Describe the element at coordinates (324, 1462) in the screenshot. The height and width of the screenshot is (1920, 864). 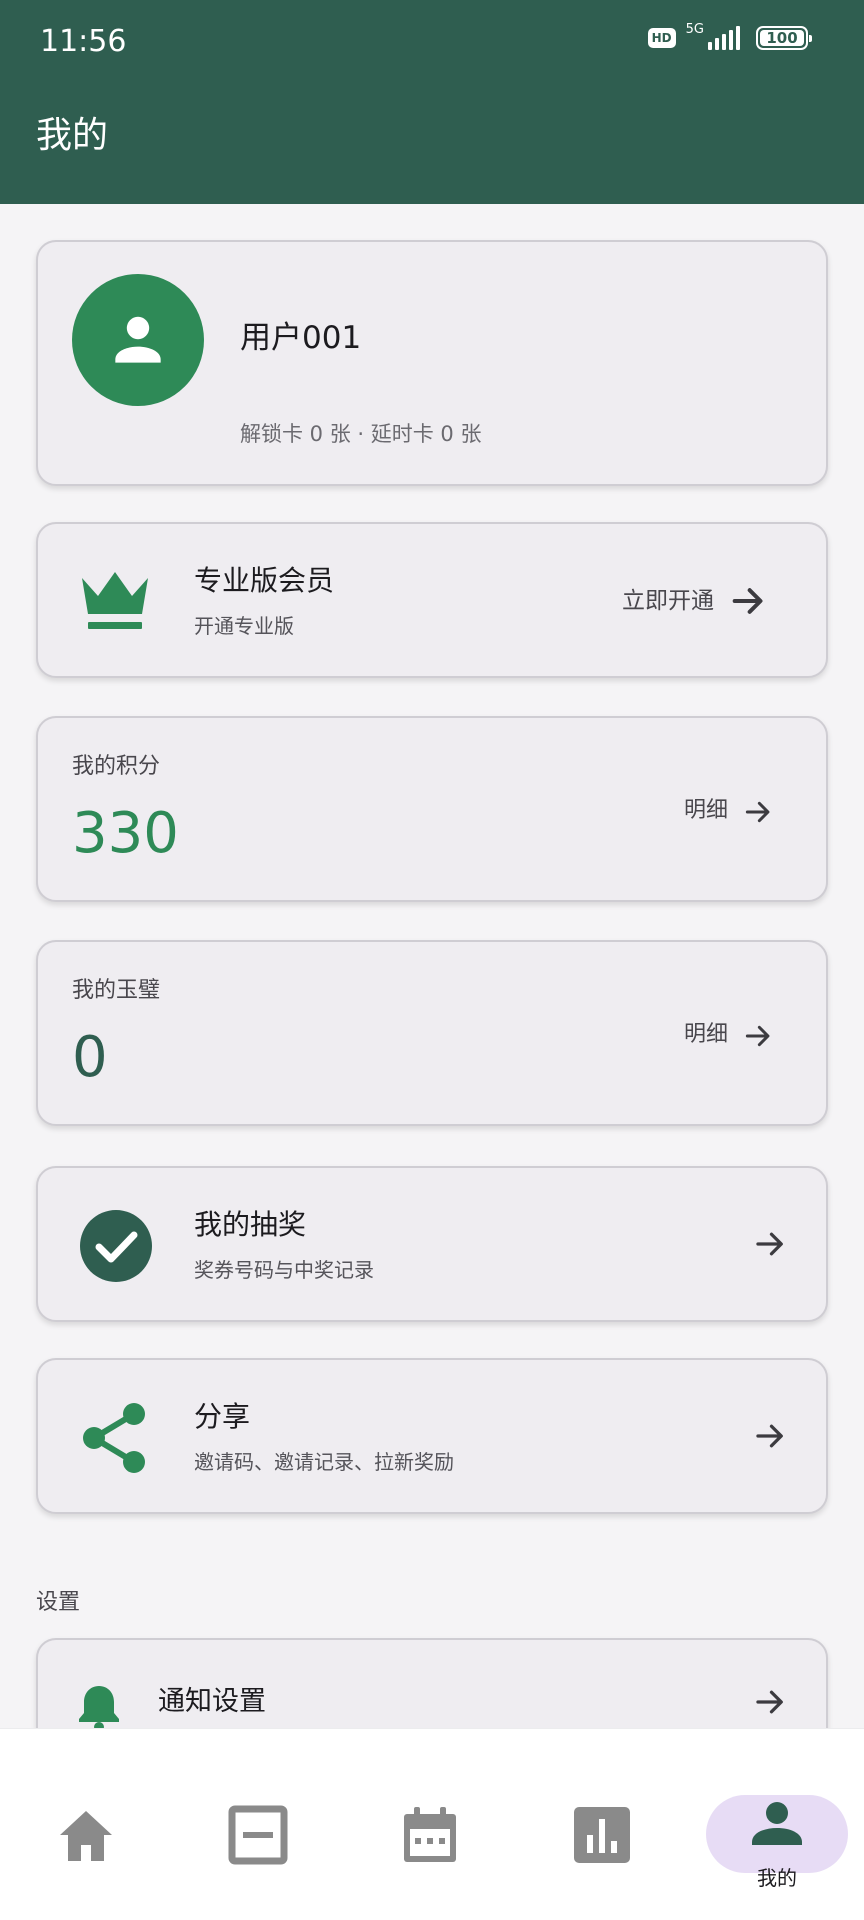
I see `share-subtitle: 邀请码、邀请记录、拉新奖励` at that location.